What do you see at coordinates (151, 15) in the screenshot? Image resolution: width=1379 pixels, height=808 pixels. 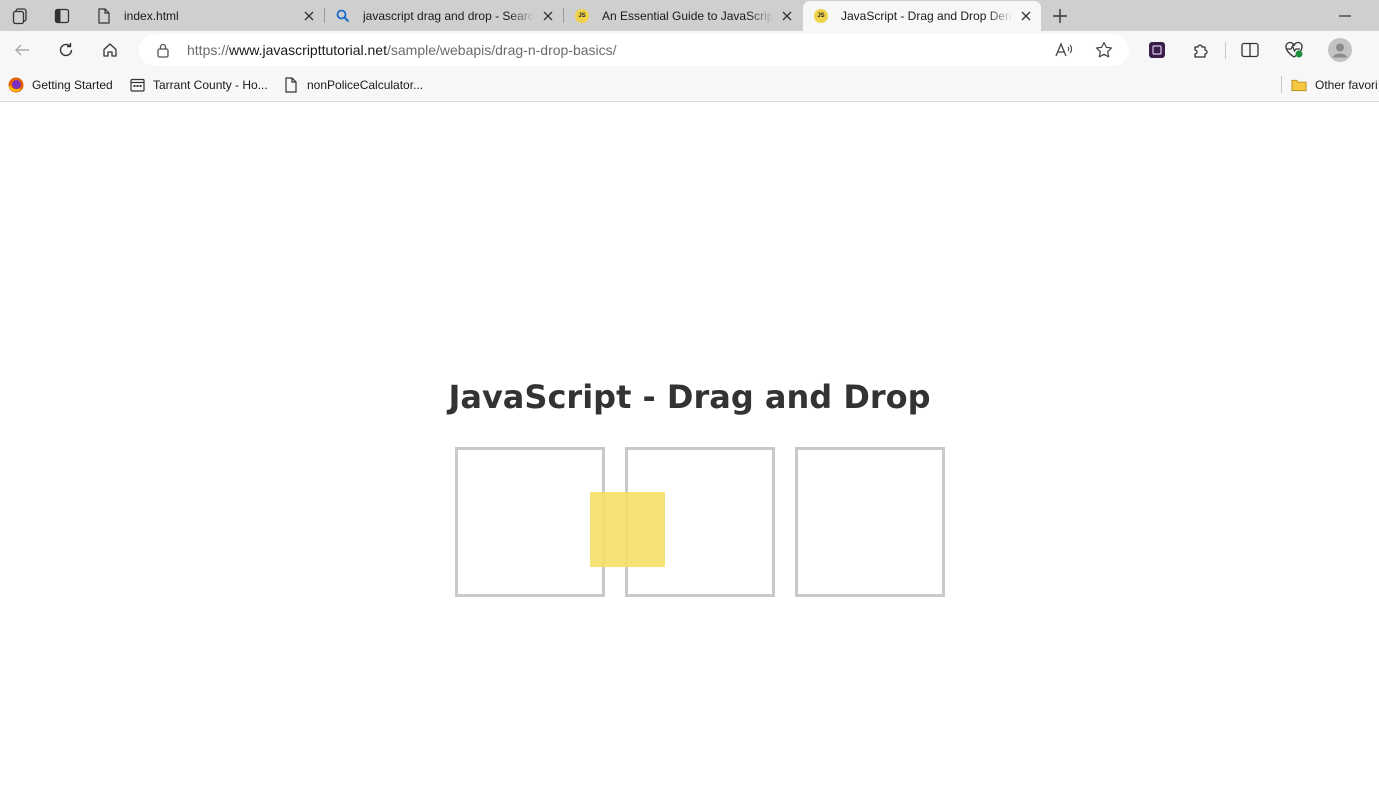 I see `tab-title: index.html` at bounding box center [151, 15].